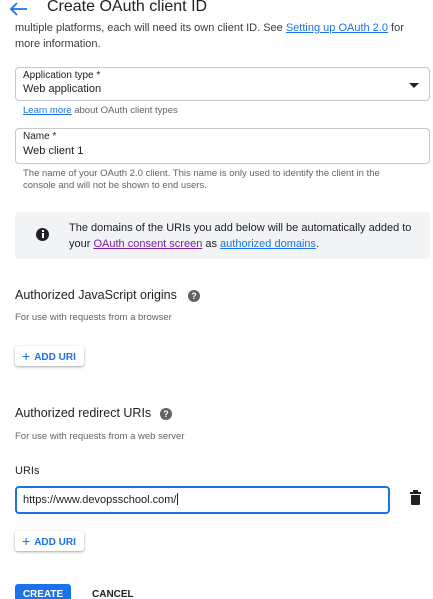 The height and width of the screenshot is (599, 433). What do you see at coordinates (47, 110) in the screenshot?
I see `learn-more-link: Learn more` at bounding box center [47, 110].